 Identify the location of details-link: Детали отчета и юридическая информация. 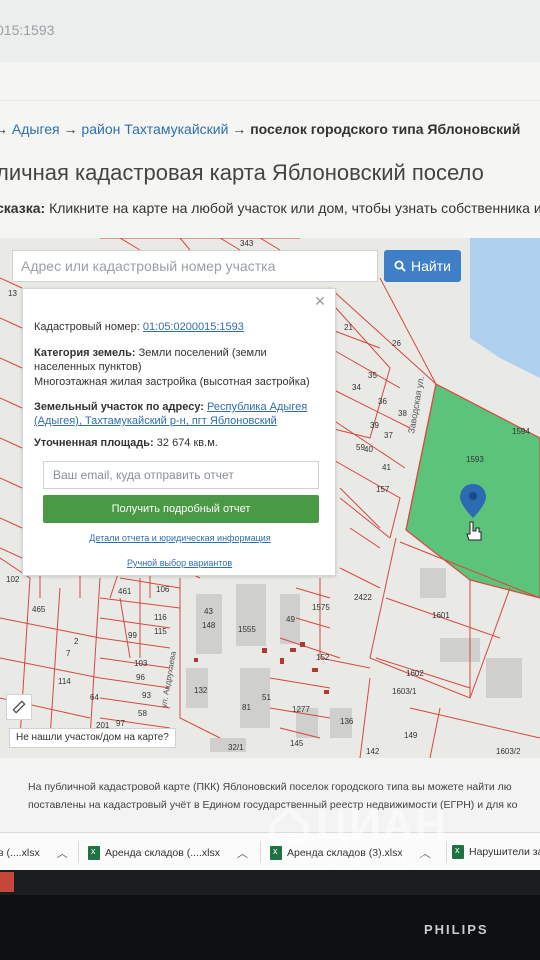
(180, 538).